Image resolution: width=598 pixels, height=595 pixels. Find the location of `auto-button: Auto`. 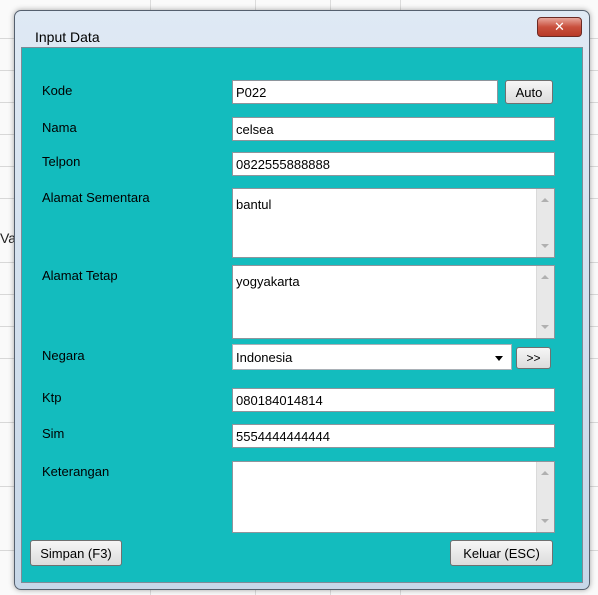

auto-button: Auto is located at coordinates (529, 92).